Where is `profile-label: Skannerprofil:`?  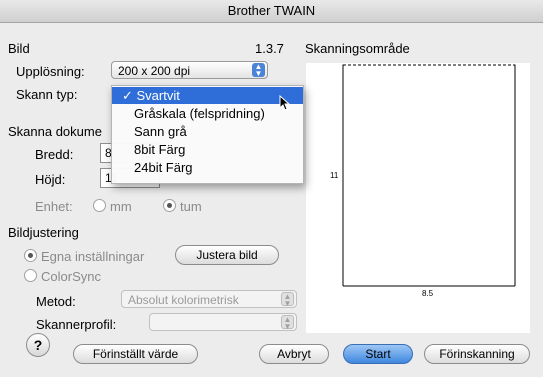
profile-label: Skannerprofil: is located at coordinates (76, 324).